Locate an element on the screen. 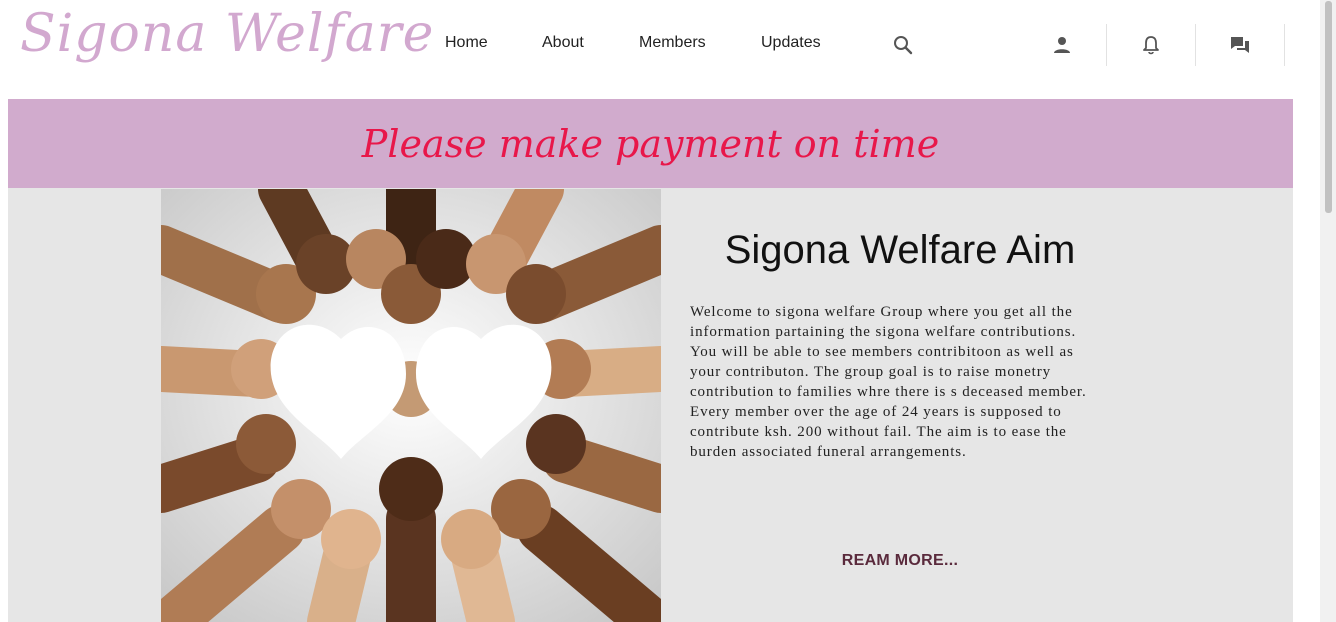  bell-icon is located at coordinates (1151, 45).